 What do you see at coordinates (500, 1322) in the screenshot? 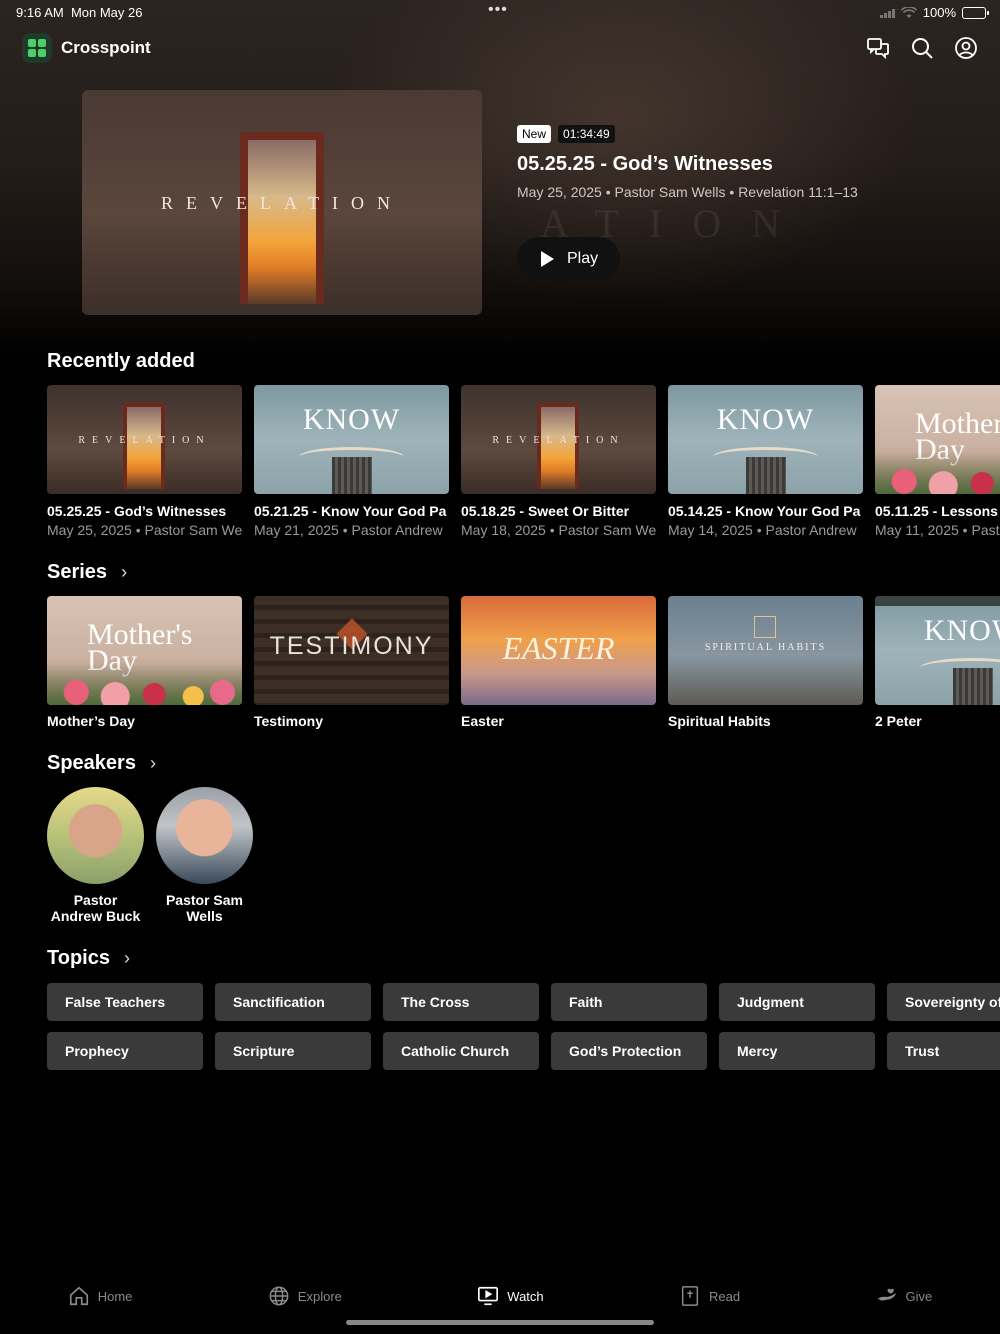
I see `home-indicator` at bounding box center [500, 1322].